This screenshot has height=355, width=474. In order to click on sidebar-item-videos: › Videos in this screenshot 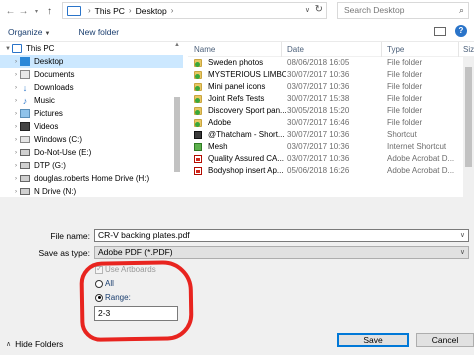, I will do `click(91, 126)`.